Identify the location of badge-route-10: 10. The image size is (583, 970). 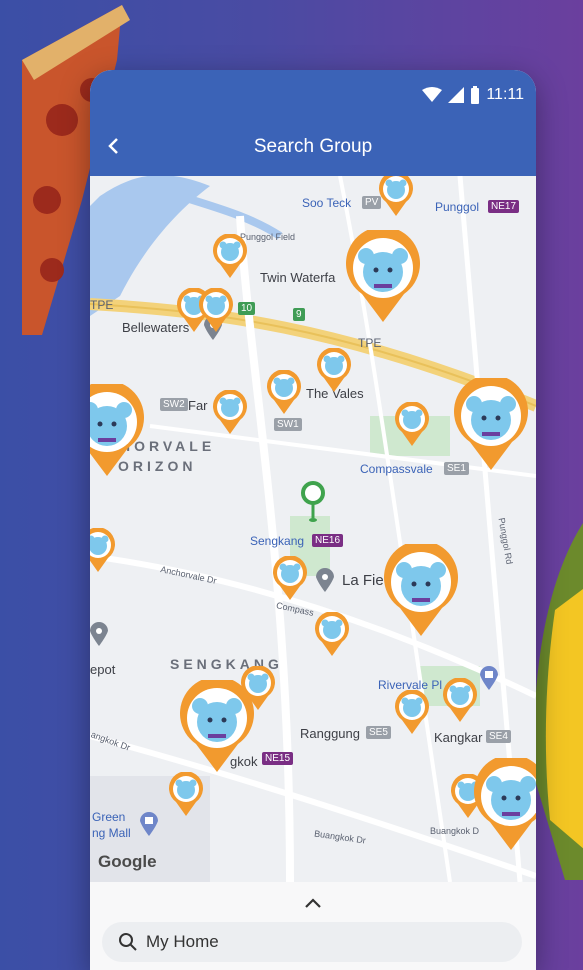
(247, 308).